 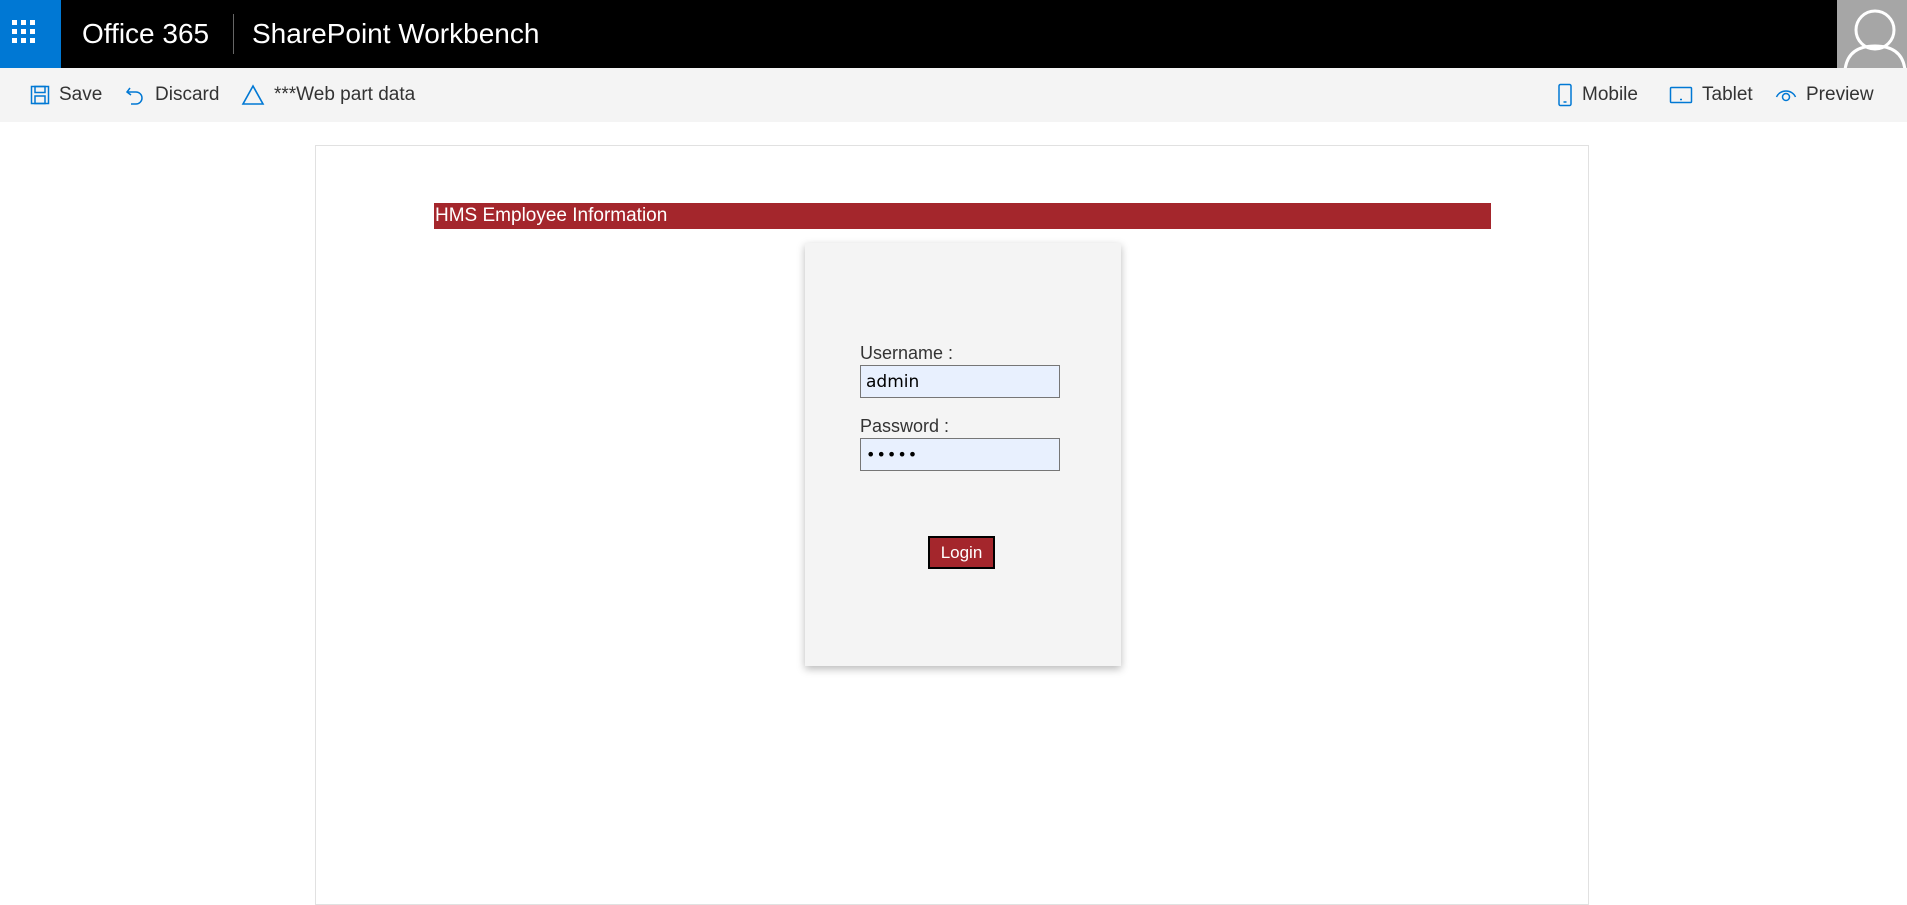 I want to click on mobile-icon, so click(x=1565, y=95).